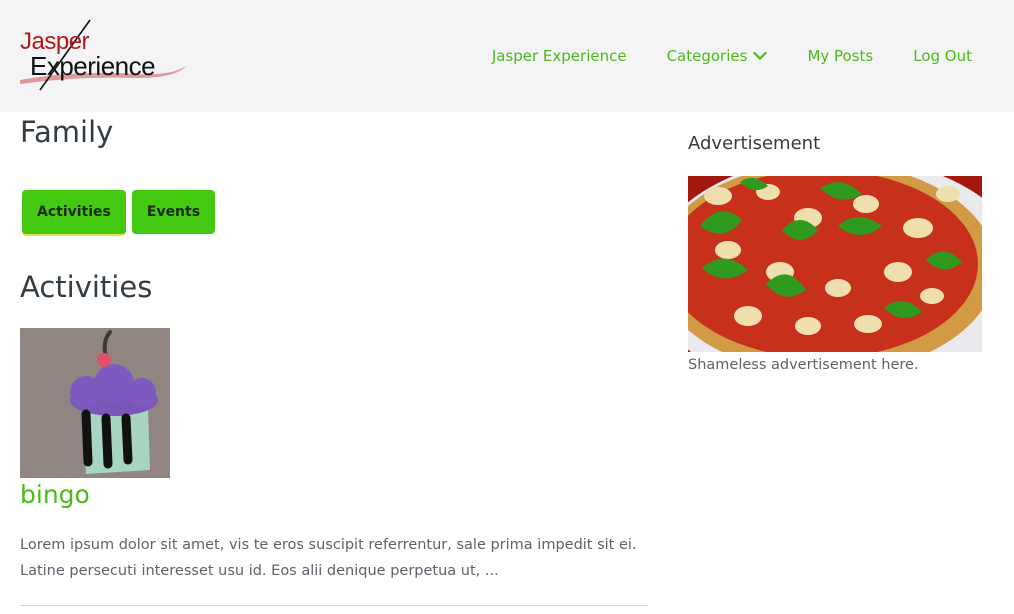 This screenshot has width=1014, height=614. Describe the element at coordinates (942, 56) in the screenshot. I see `nav-item-log-out: Log Out` at that location.